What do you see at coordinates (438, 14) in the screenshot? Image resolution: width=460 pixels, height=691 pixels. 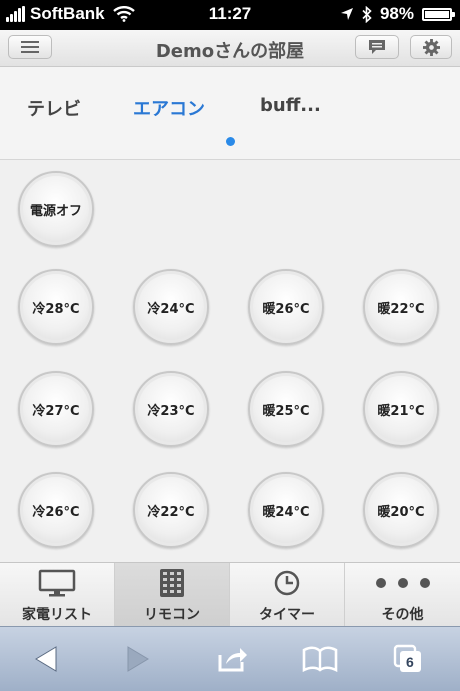 I see `battery-icon` at bounding box center [438, 14].